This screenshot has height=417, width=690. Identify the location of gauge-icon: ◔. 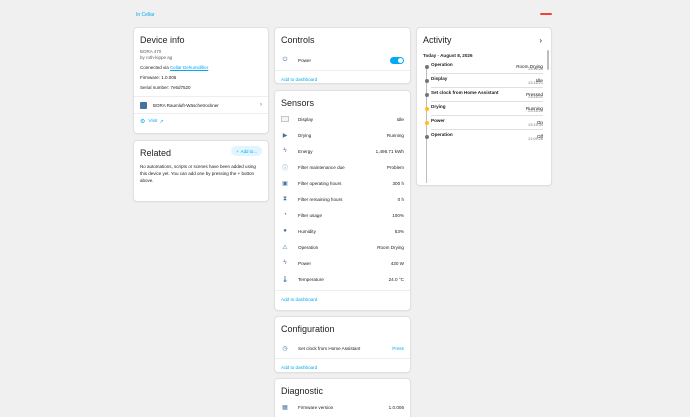
(285, 215).